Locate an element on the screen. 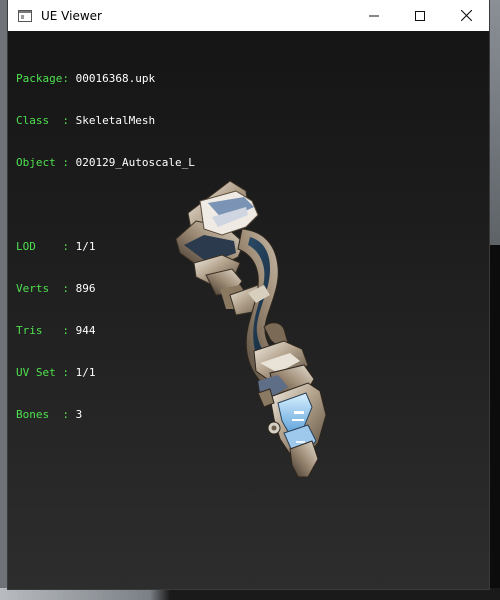 This screenshot has height=600, width=500. window-title: UE Viewer is located at coordinates (71, 15).